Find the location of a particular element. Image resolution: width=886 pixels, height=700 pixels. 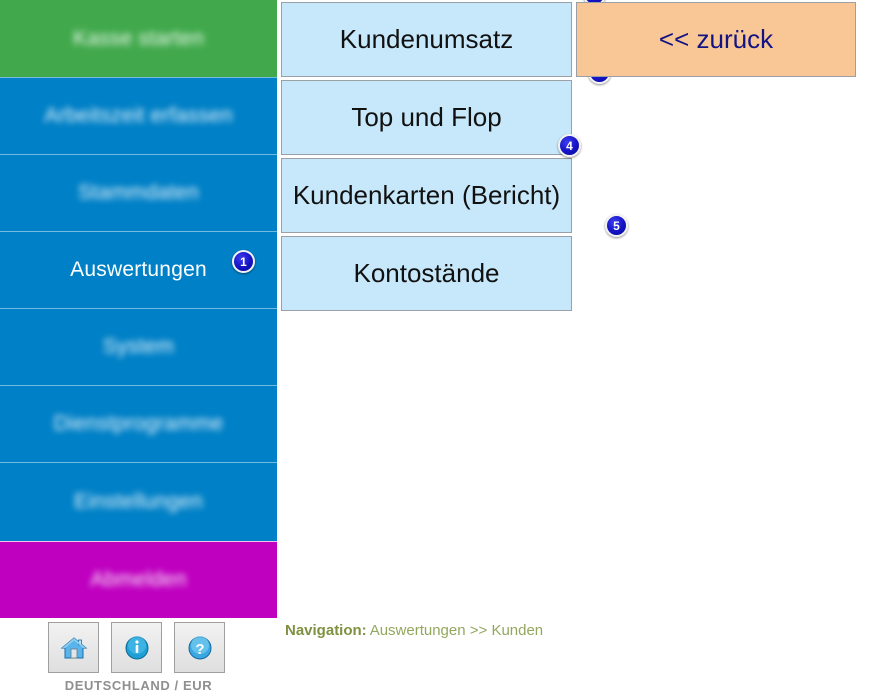

home-button is located at coordinates (73, 647).